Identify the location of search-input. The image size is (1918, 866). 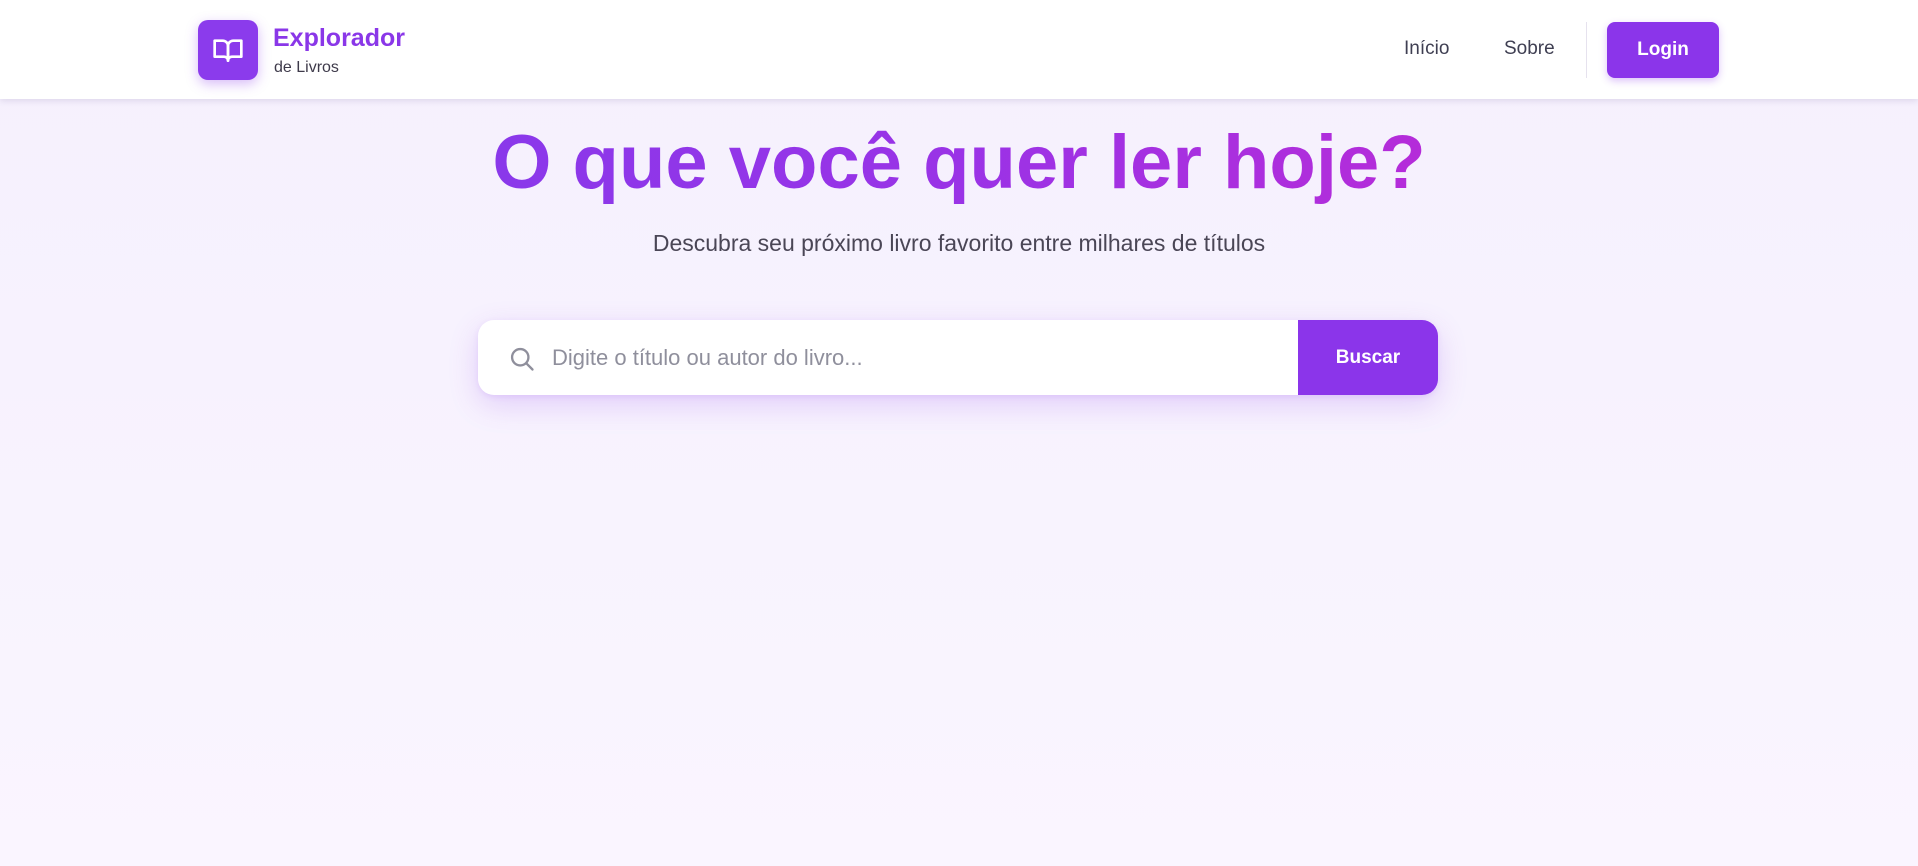
(902, 357).